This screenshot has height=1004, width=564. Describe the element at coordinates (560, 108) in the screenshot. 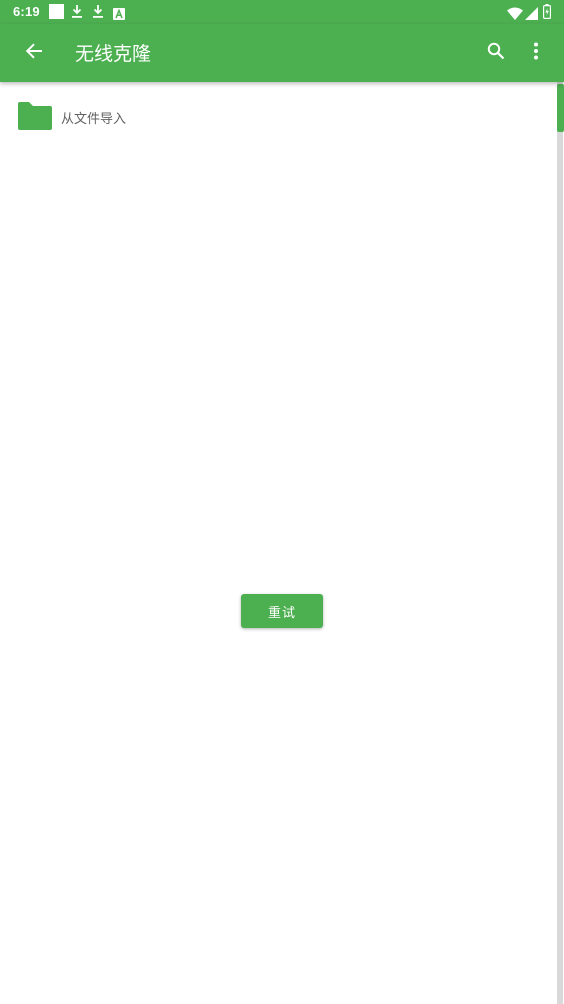

I see `scrollbar-thumb` at that location.